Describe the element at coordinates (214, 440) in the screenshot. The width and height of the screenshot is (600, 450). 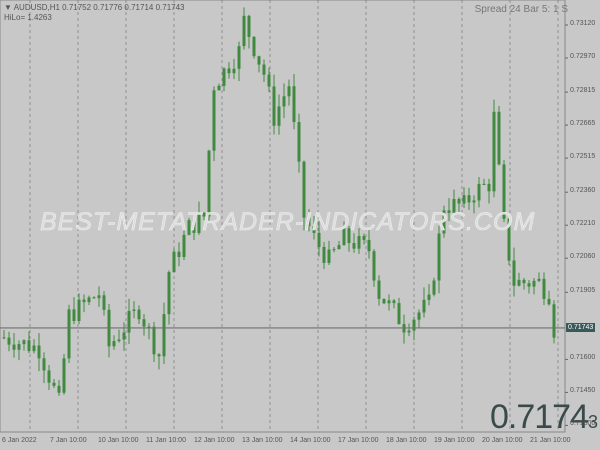
I see `x-tick-label: 12 Jan 10:00` at that location.